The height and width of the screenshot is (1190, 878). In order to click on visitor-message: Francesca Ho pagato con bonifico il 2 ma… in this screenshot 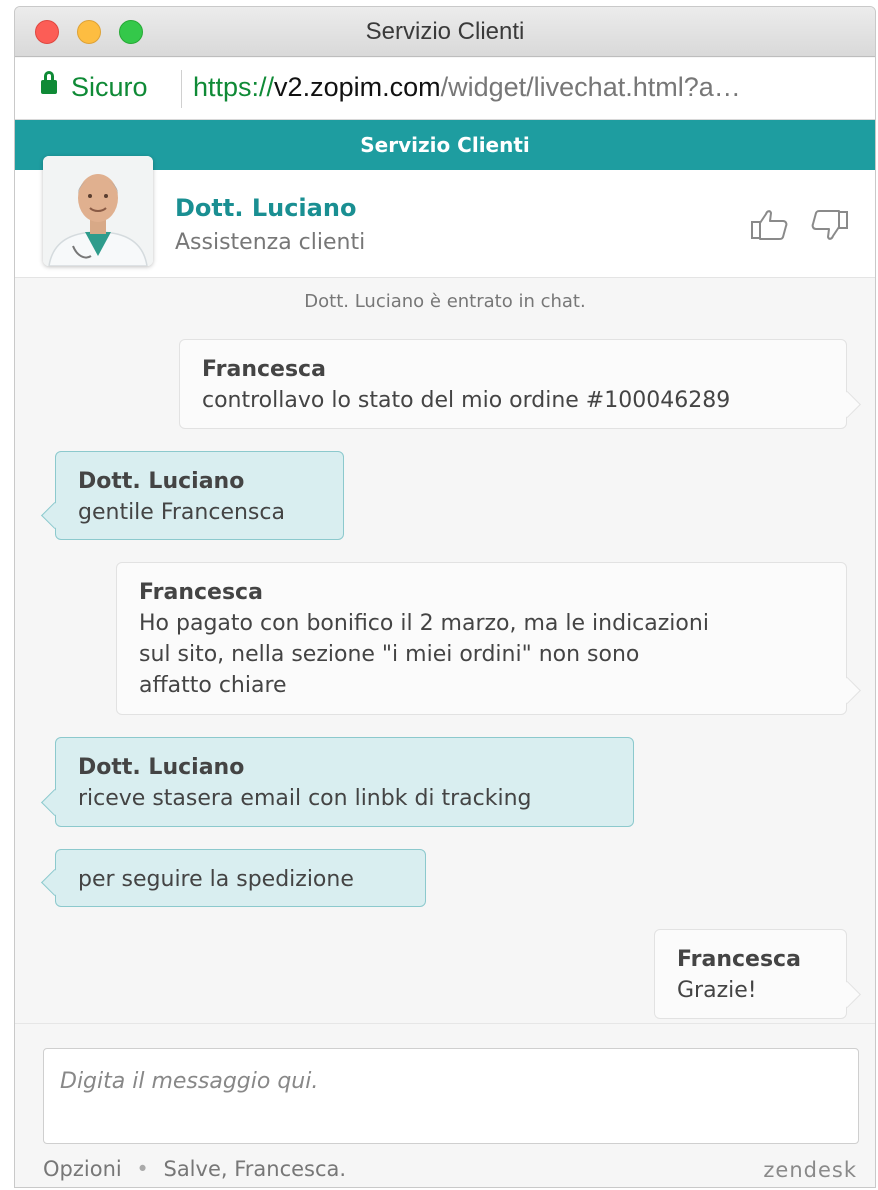, I will do `click(481, 638)`.